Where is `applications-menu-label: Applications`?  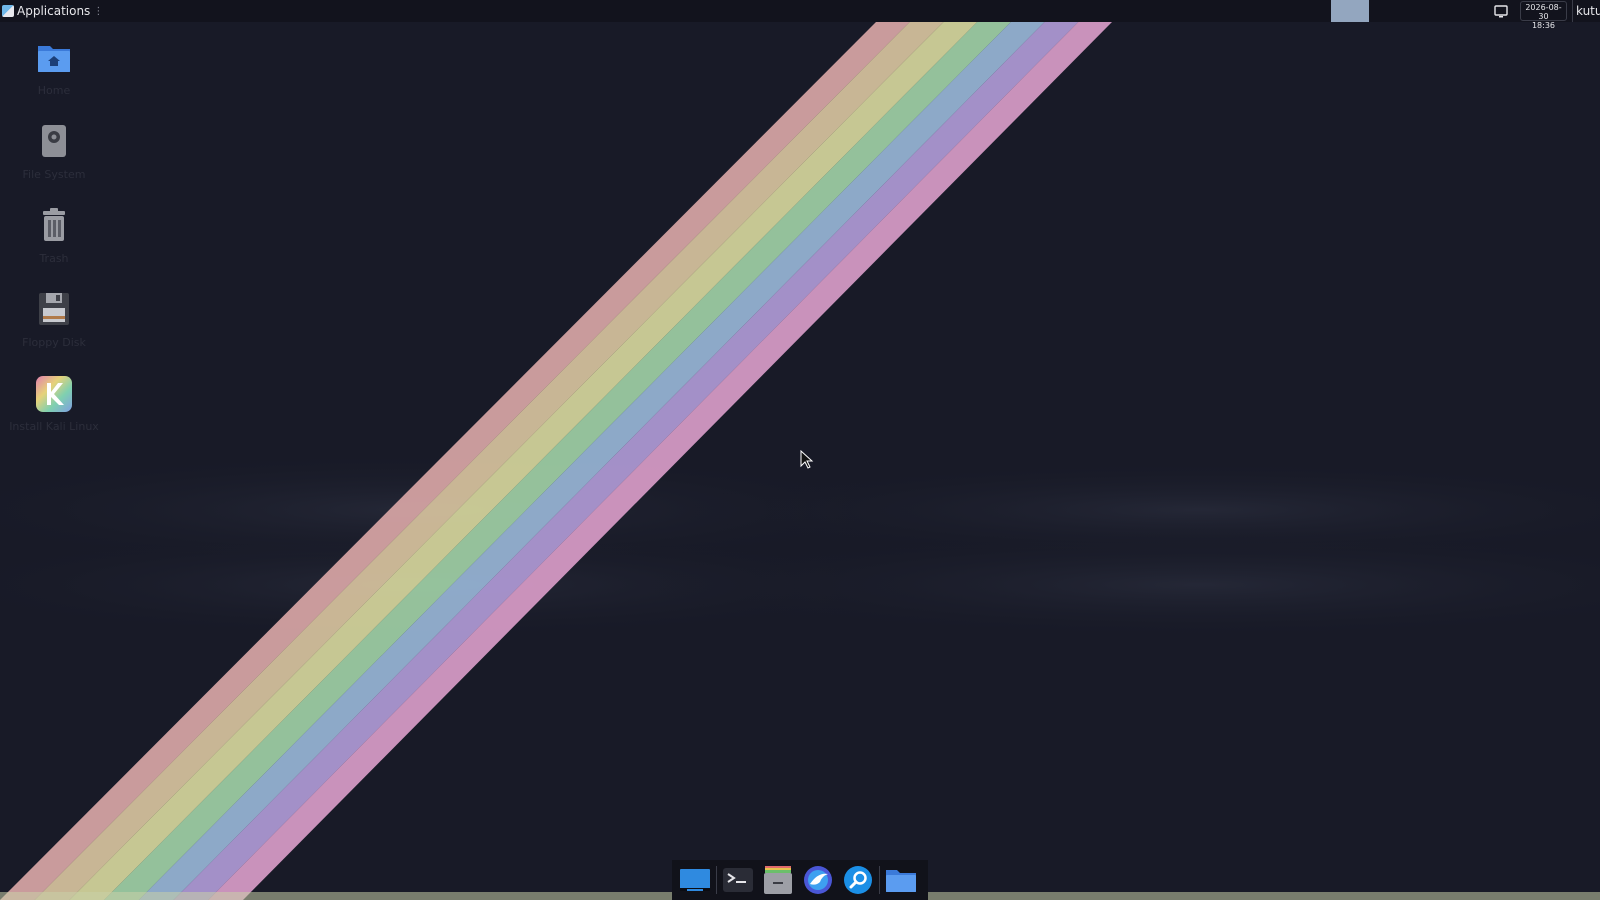 applications-menu-label: Applications is located at coordinates (54, 11).